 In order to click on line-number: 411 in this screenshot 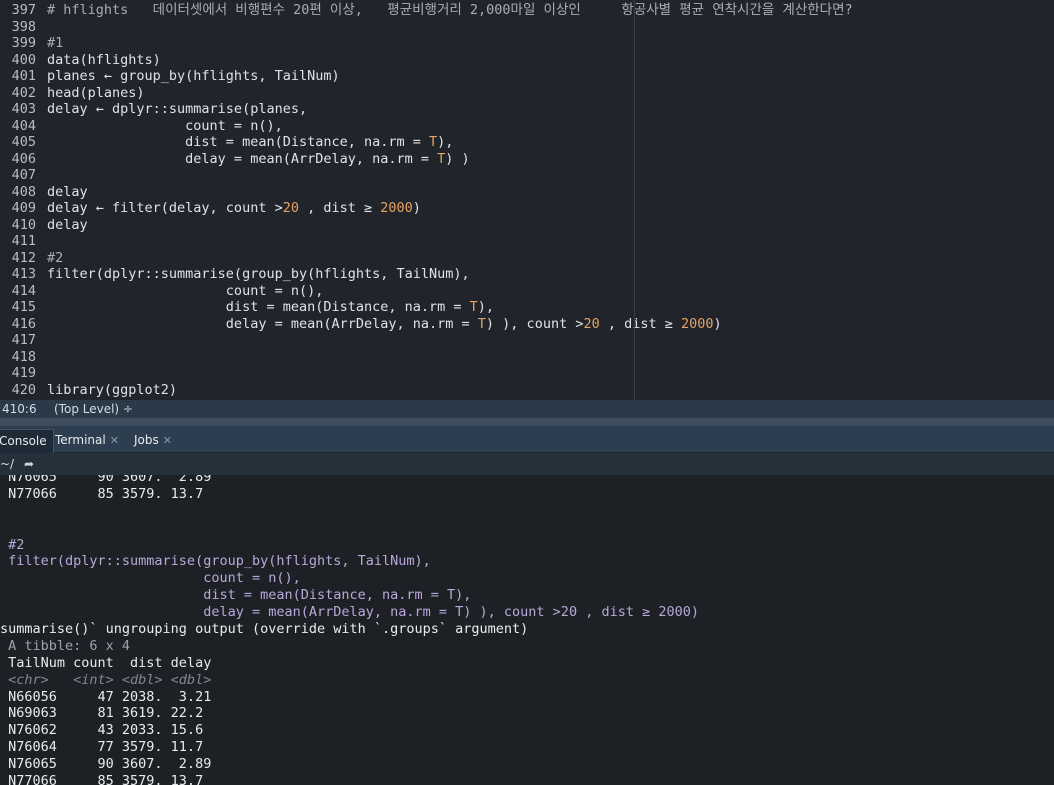, I will do `click(23, 241)`.